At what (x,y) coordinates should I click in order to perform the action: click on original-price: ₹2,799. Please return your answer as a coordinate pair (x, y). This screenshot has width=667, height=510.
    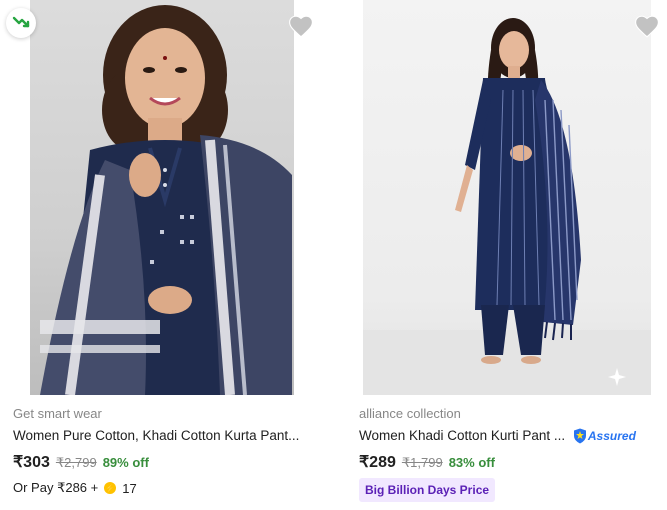
    Looking at the image, I should click on (76, 462).